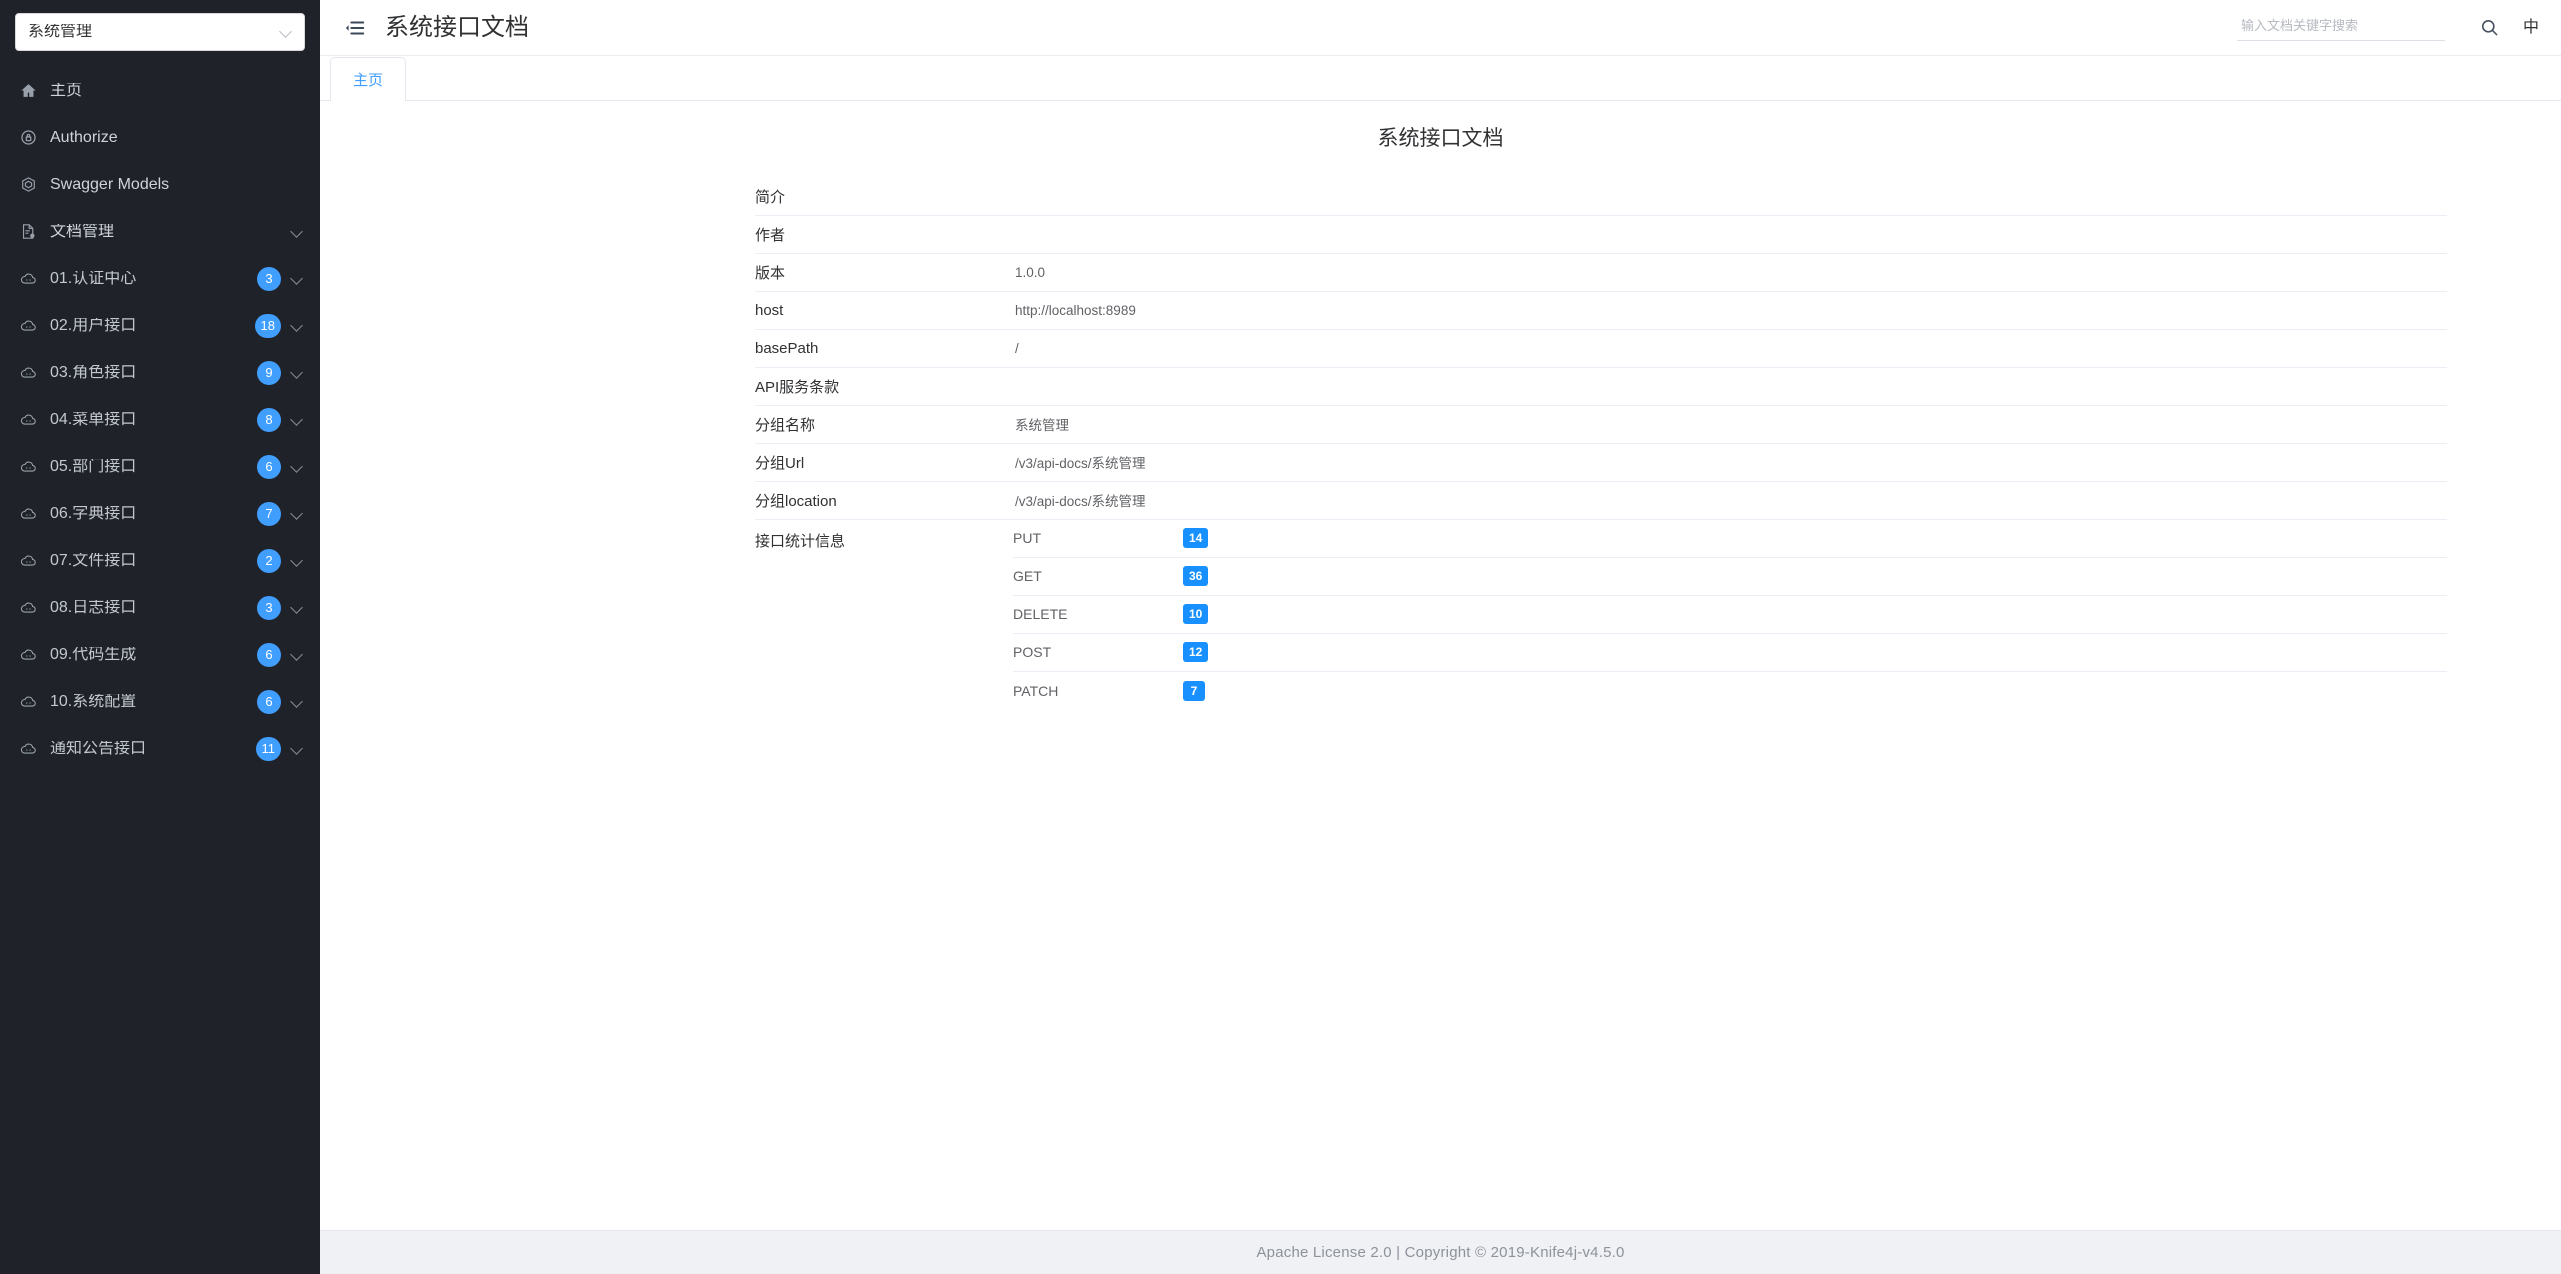 This screenshot has width=2561, height=1274. What do you see at coordinates (93, 560) in the screenshot?
I see `sidebar-item-label: 07.文件接口` at bounding box center [93, 560].